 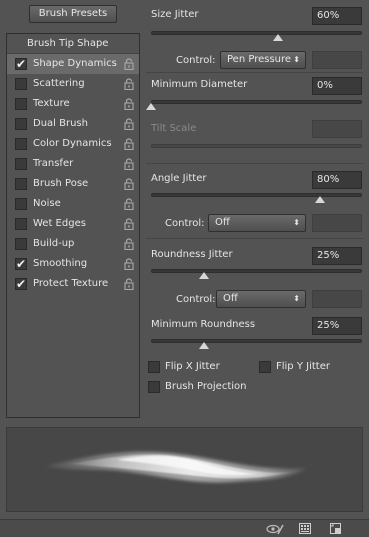 I want to click on option-label: Smoothing, so click(x=60, y=263).